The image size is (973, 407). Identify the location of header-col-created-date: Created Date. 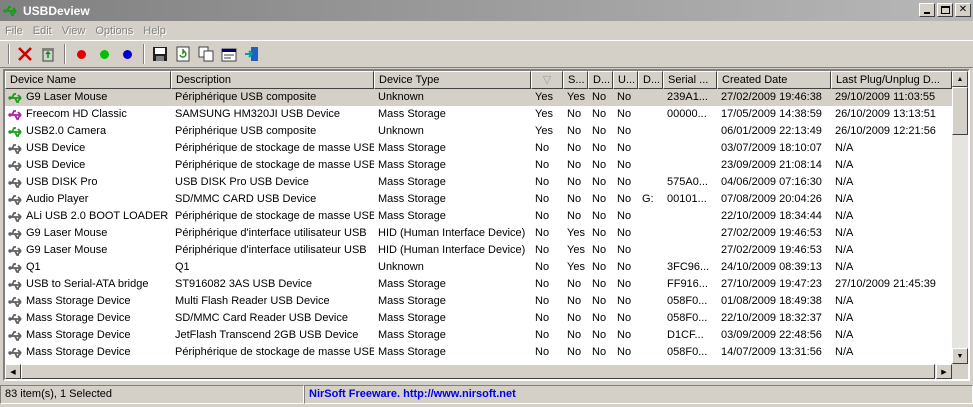
(774, 80).